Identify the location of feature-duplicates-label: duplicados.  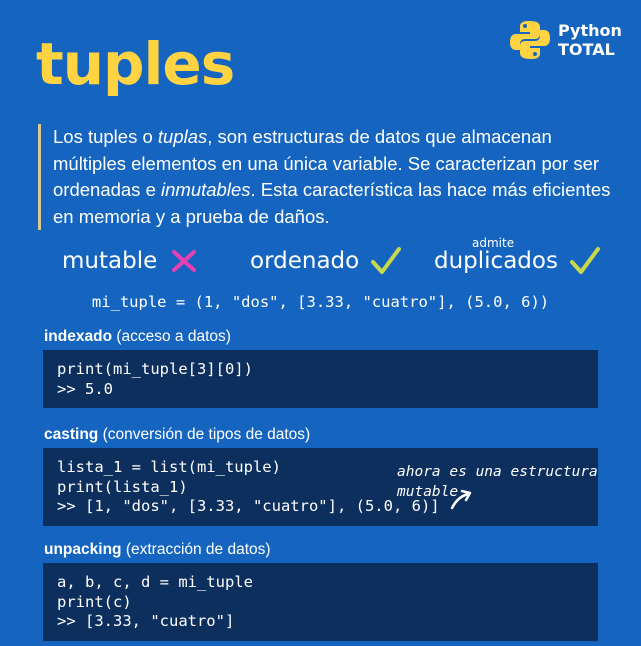
(496, 261).